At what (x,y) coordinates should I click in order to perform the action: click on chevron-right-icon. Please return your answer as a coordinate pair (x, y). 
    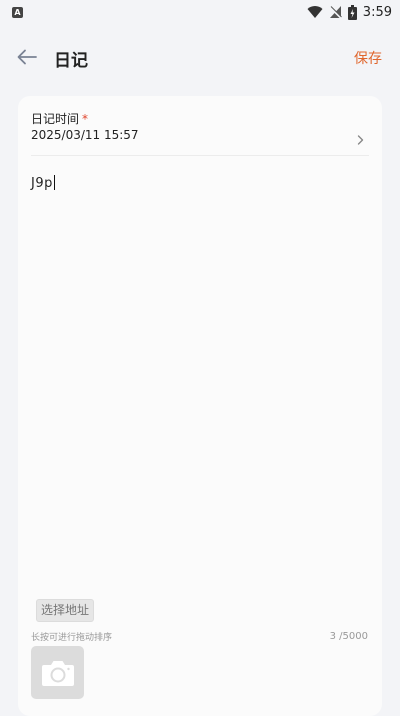
    Looking at the image, I should click on (360, 140).